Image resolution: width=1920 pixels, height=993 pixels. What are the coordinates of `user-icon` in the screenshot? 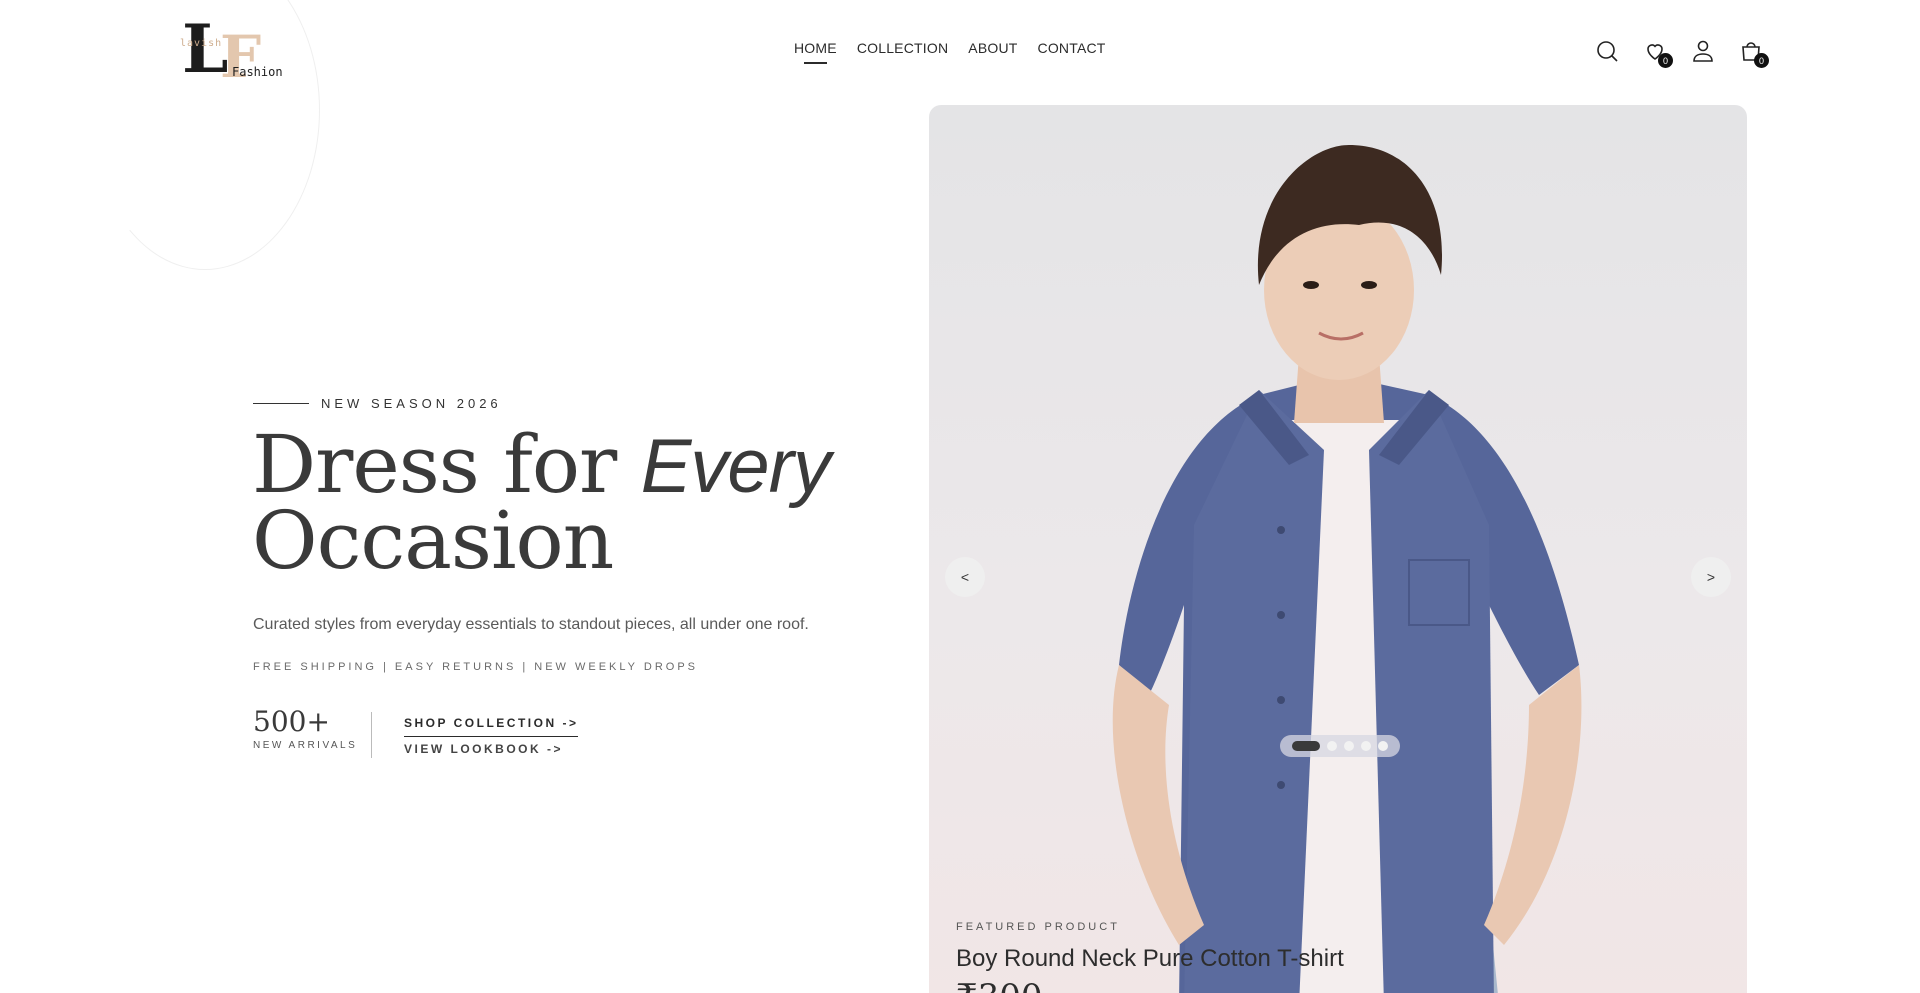 It's located at (1703, 51).